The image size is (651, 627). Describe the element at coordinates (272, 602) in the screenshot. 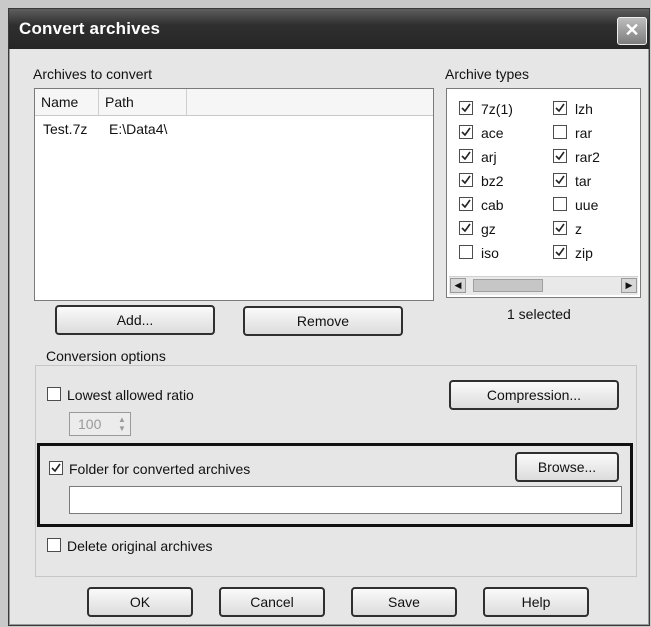

I see `cancel-button: Cancel` at that location.